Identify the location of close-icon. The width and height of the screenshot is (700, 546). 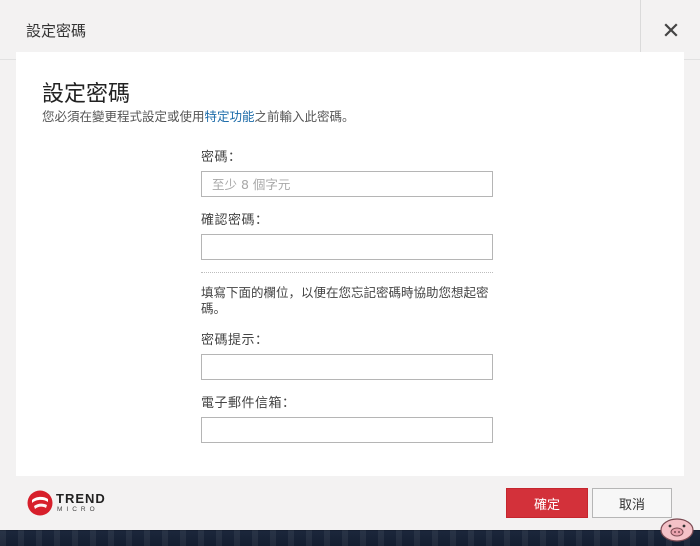
(670, 30).